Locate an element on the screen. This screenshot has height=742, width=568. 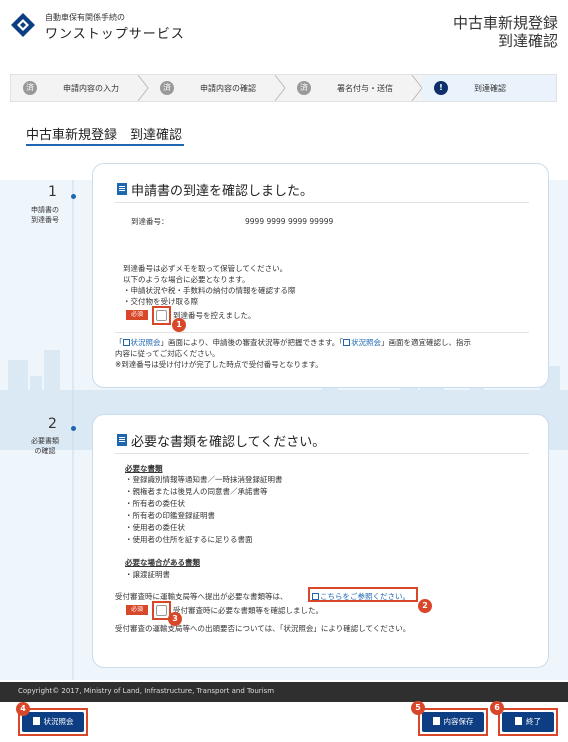
memo-note: 到達番号は必ずメモを取って保管してください。 is located at coordinates (205, 268).